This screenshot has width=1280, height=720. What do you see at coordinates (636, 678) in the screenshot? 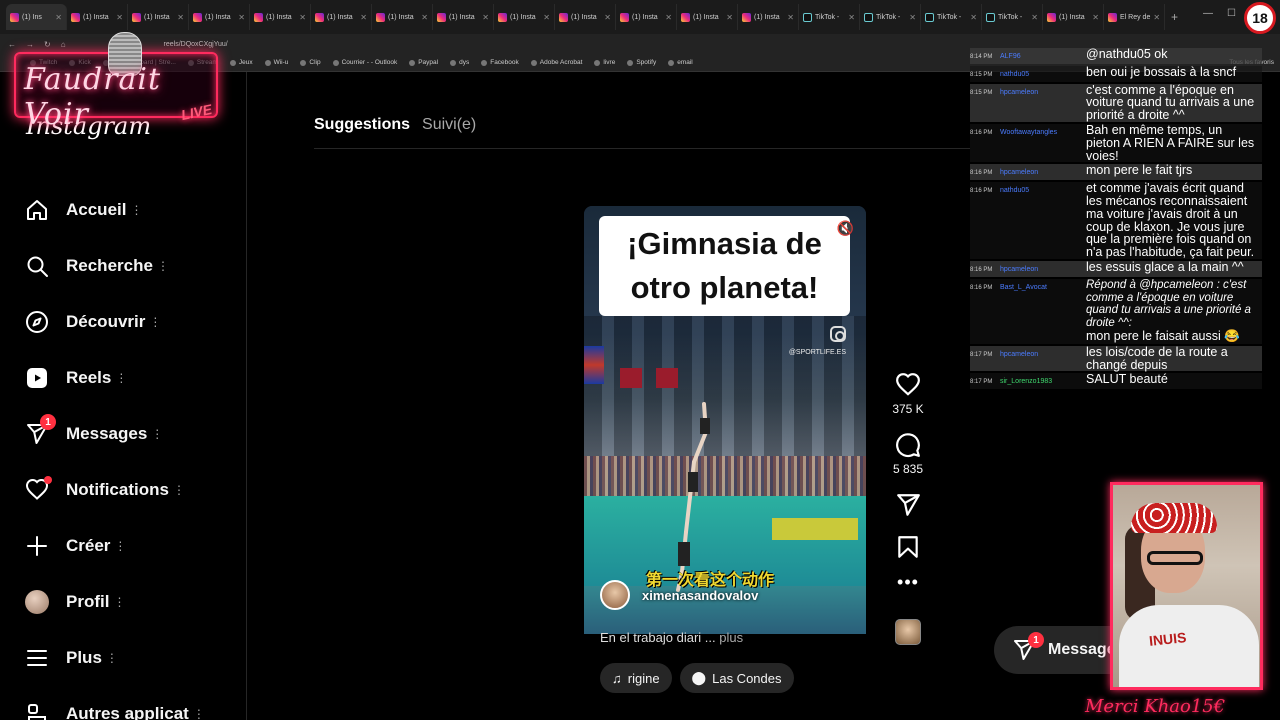
I see `audio-chip: ♫ rigine` at bounding box center [636, 678].